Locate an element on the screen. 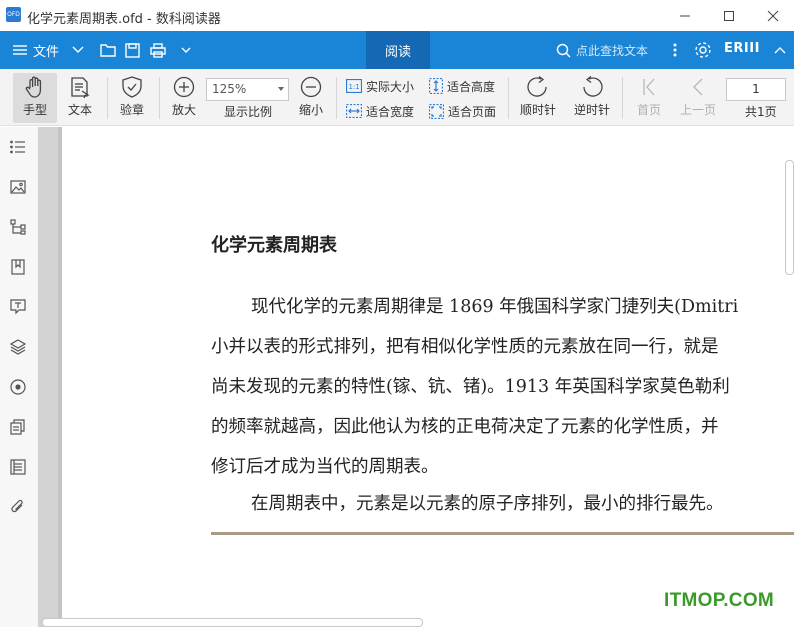  maximize-icon is located at coordinates (729, 15).